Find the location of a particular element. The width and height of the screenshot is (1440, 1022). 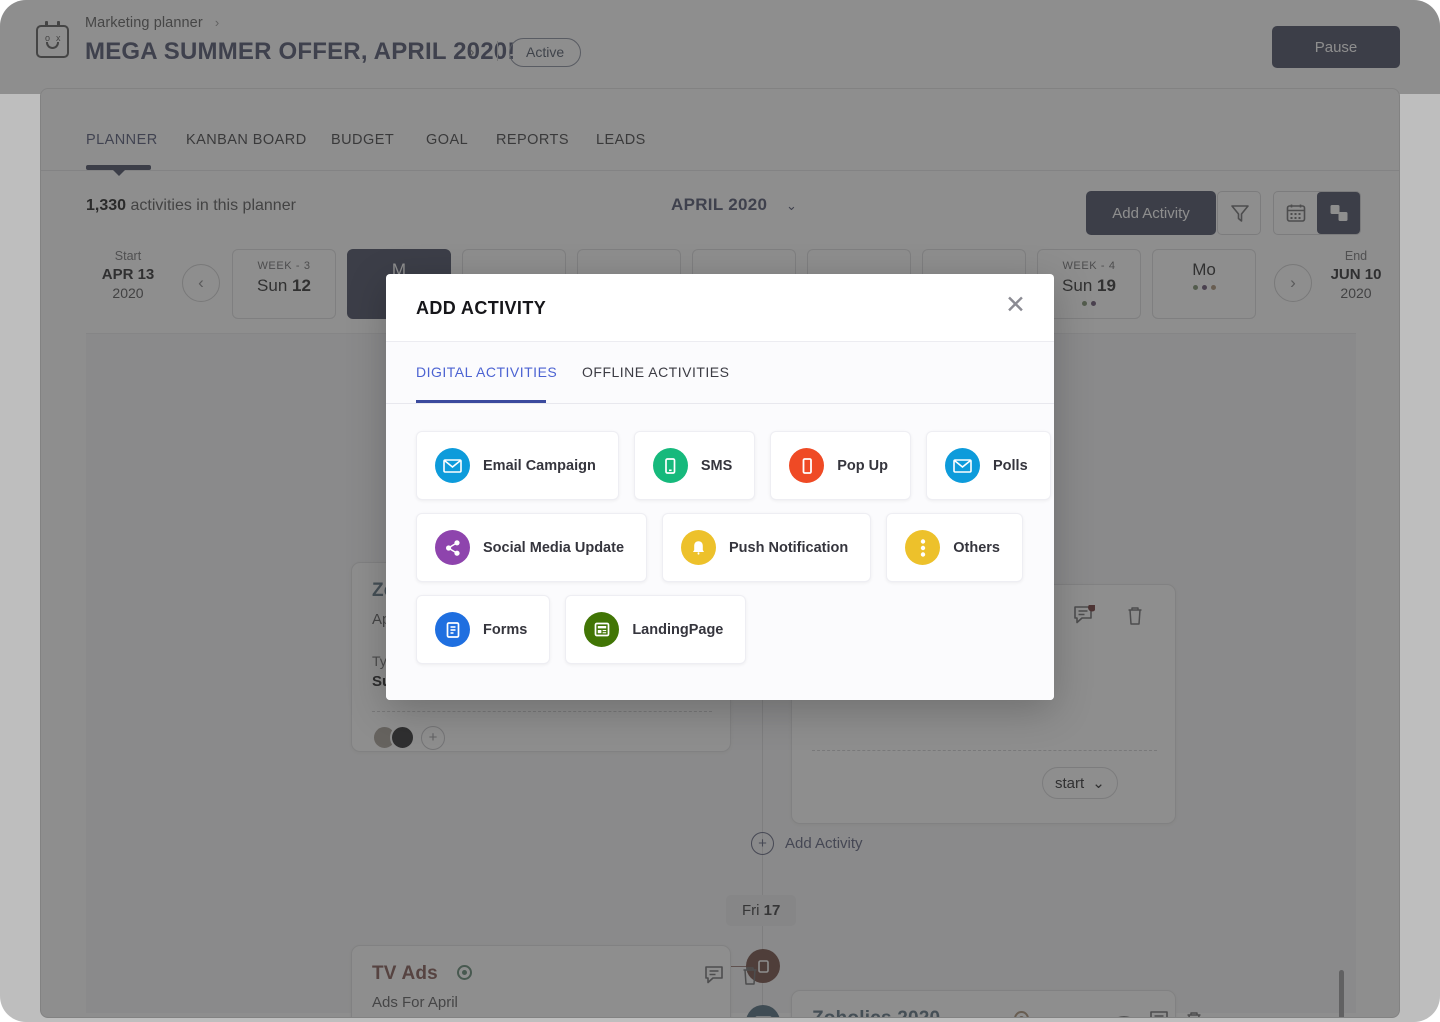

option-email-campaign: Email Campaign is located at coordinates (517, 465).